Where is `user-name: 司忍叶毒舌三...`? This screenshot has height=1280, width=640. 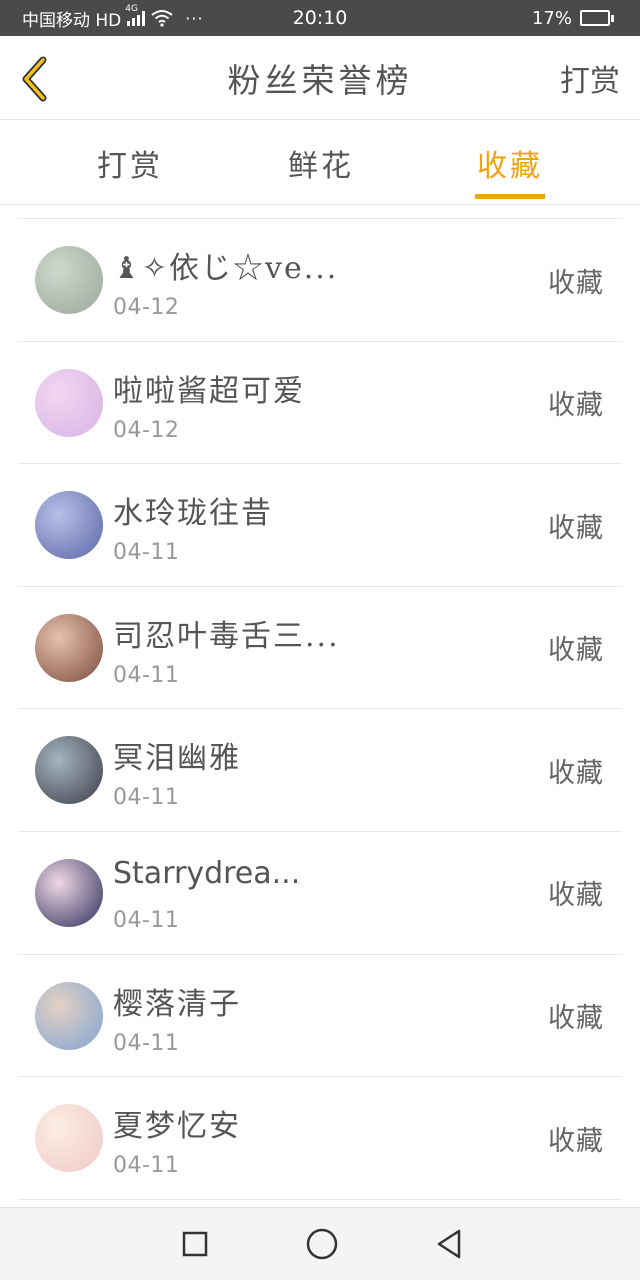 user-name: 司忍叶毒舌三... is located at coordinates (226, 636).